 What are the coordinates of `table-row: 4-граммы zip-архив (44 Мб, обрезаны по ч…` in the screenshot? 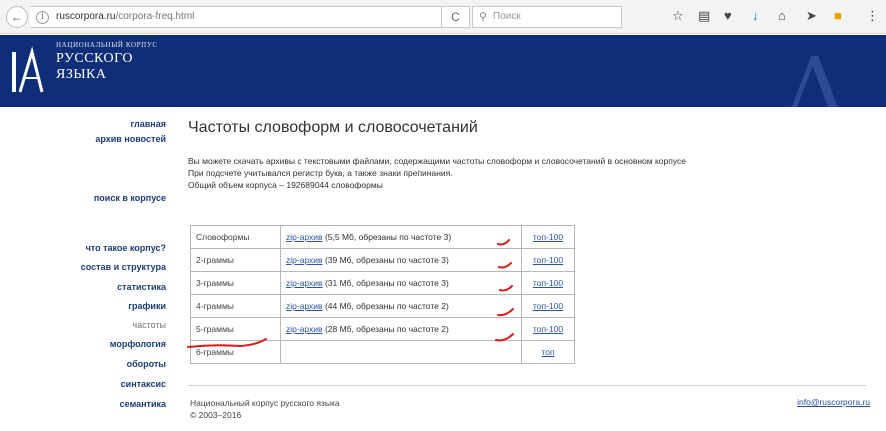 It's located at (382, 306).